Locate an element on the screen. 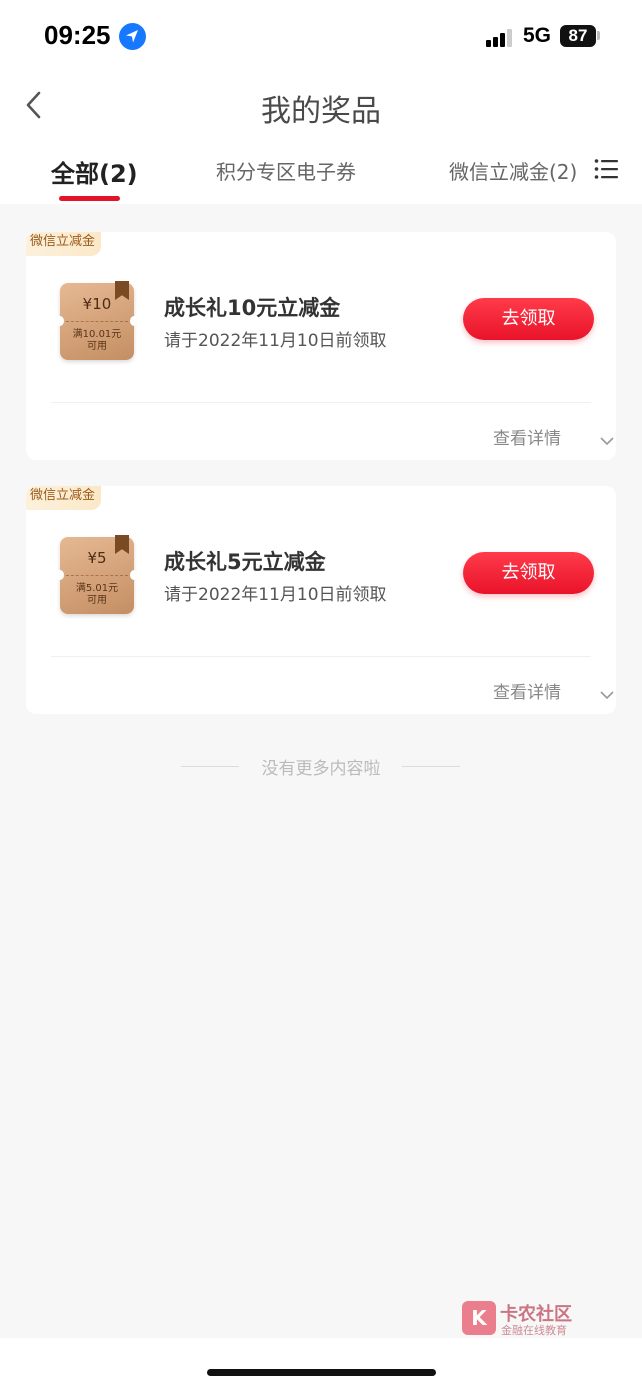  end-of-list-text: 没有更多内容啦 is located at coordinates (321, 769).